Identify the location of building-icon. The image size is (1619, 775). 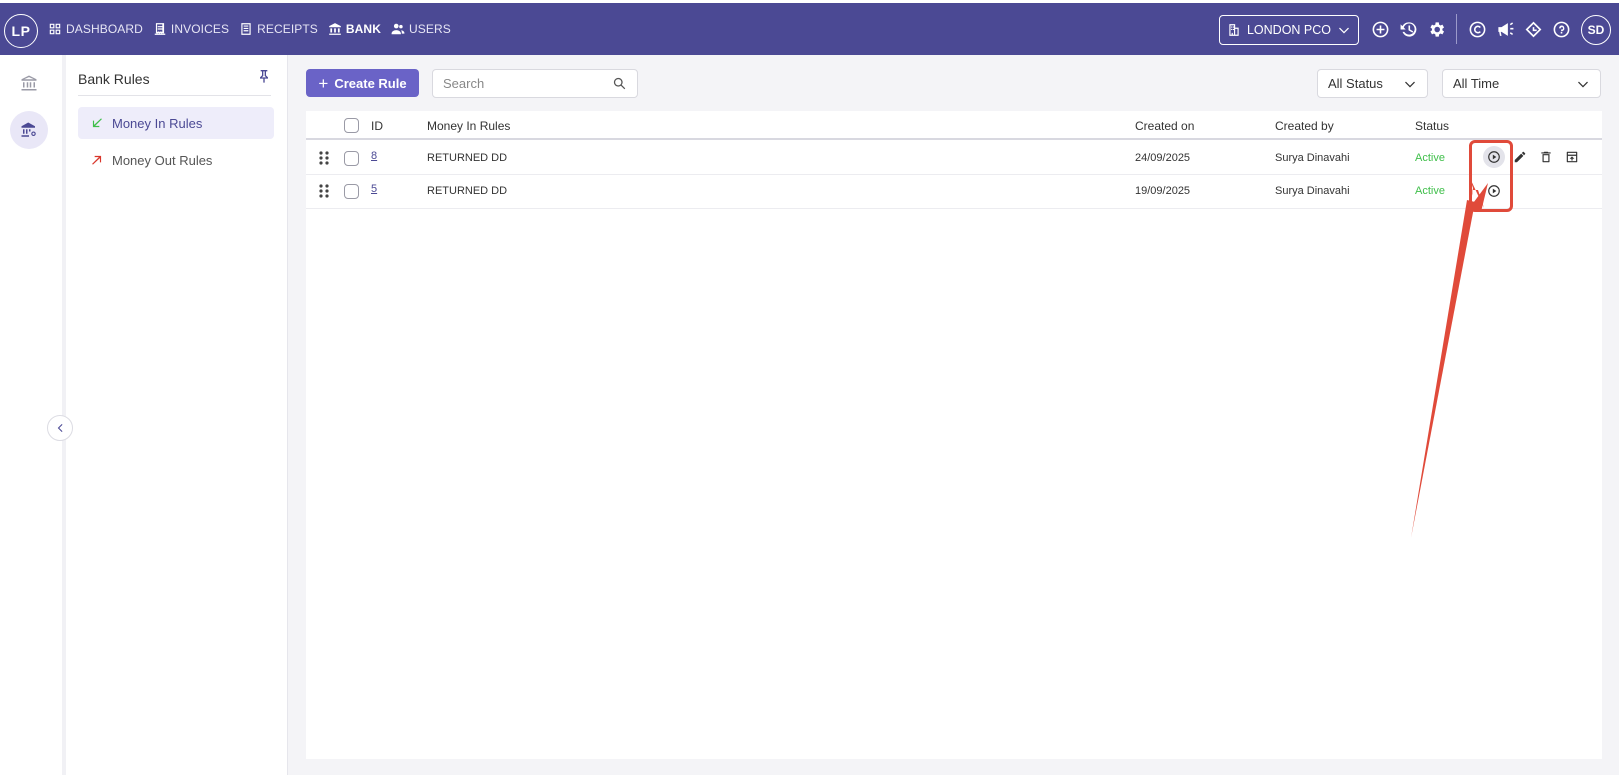
(1234, 30).